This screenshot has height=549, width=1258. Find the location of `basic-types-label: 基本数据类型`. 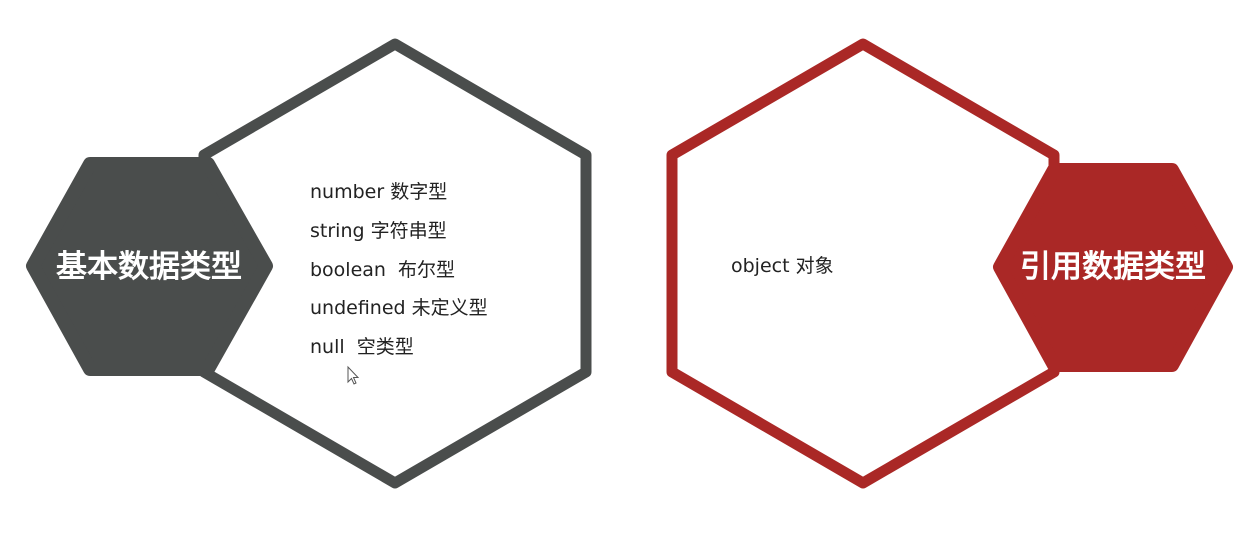

basic-types-label: 基本数据类型 is located at coordinates (149, 267).